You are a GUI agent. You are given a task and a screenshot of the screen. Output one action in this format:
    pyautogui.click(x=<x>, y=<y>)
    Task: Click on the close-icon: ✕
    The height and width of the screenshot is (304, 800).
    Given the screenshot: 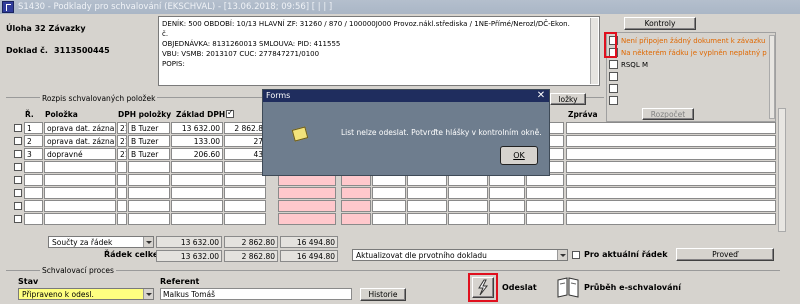 What is the action you would take?
    pyautogui.click(x=541, y=96)
    